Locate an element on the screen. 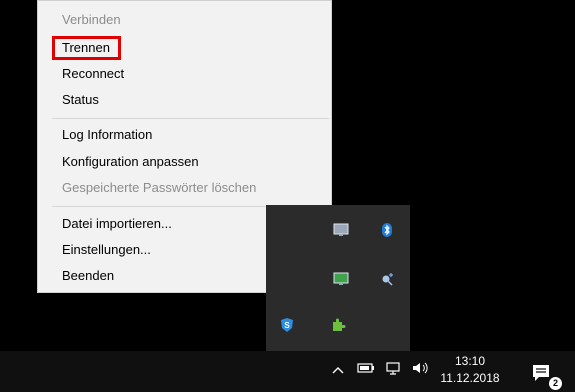 Image resolution: width=575 pixels, height=392 pixels. tray-overflow-flyout: S is located at coordinates (338, 278).